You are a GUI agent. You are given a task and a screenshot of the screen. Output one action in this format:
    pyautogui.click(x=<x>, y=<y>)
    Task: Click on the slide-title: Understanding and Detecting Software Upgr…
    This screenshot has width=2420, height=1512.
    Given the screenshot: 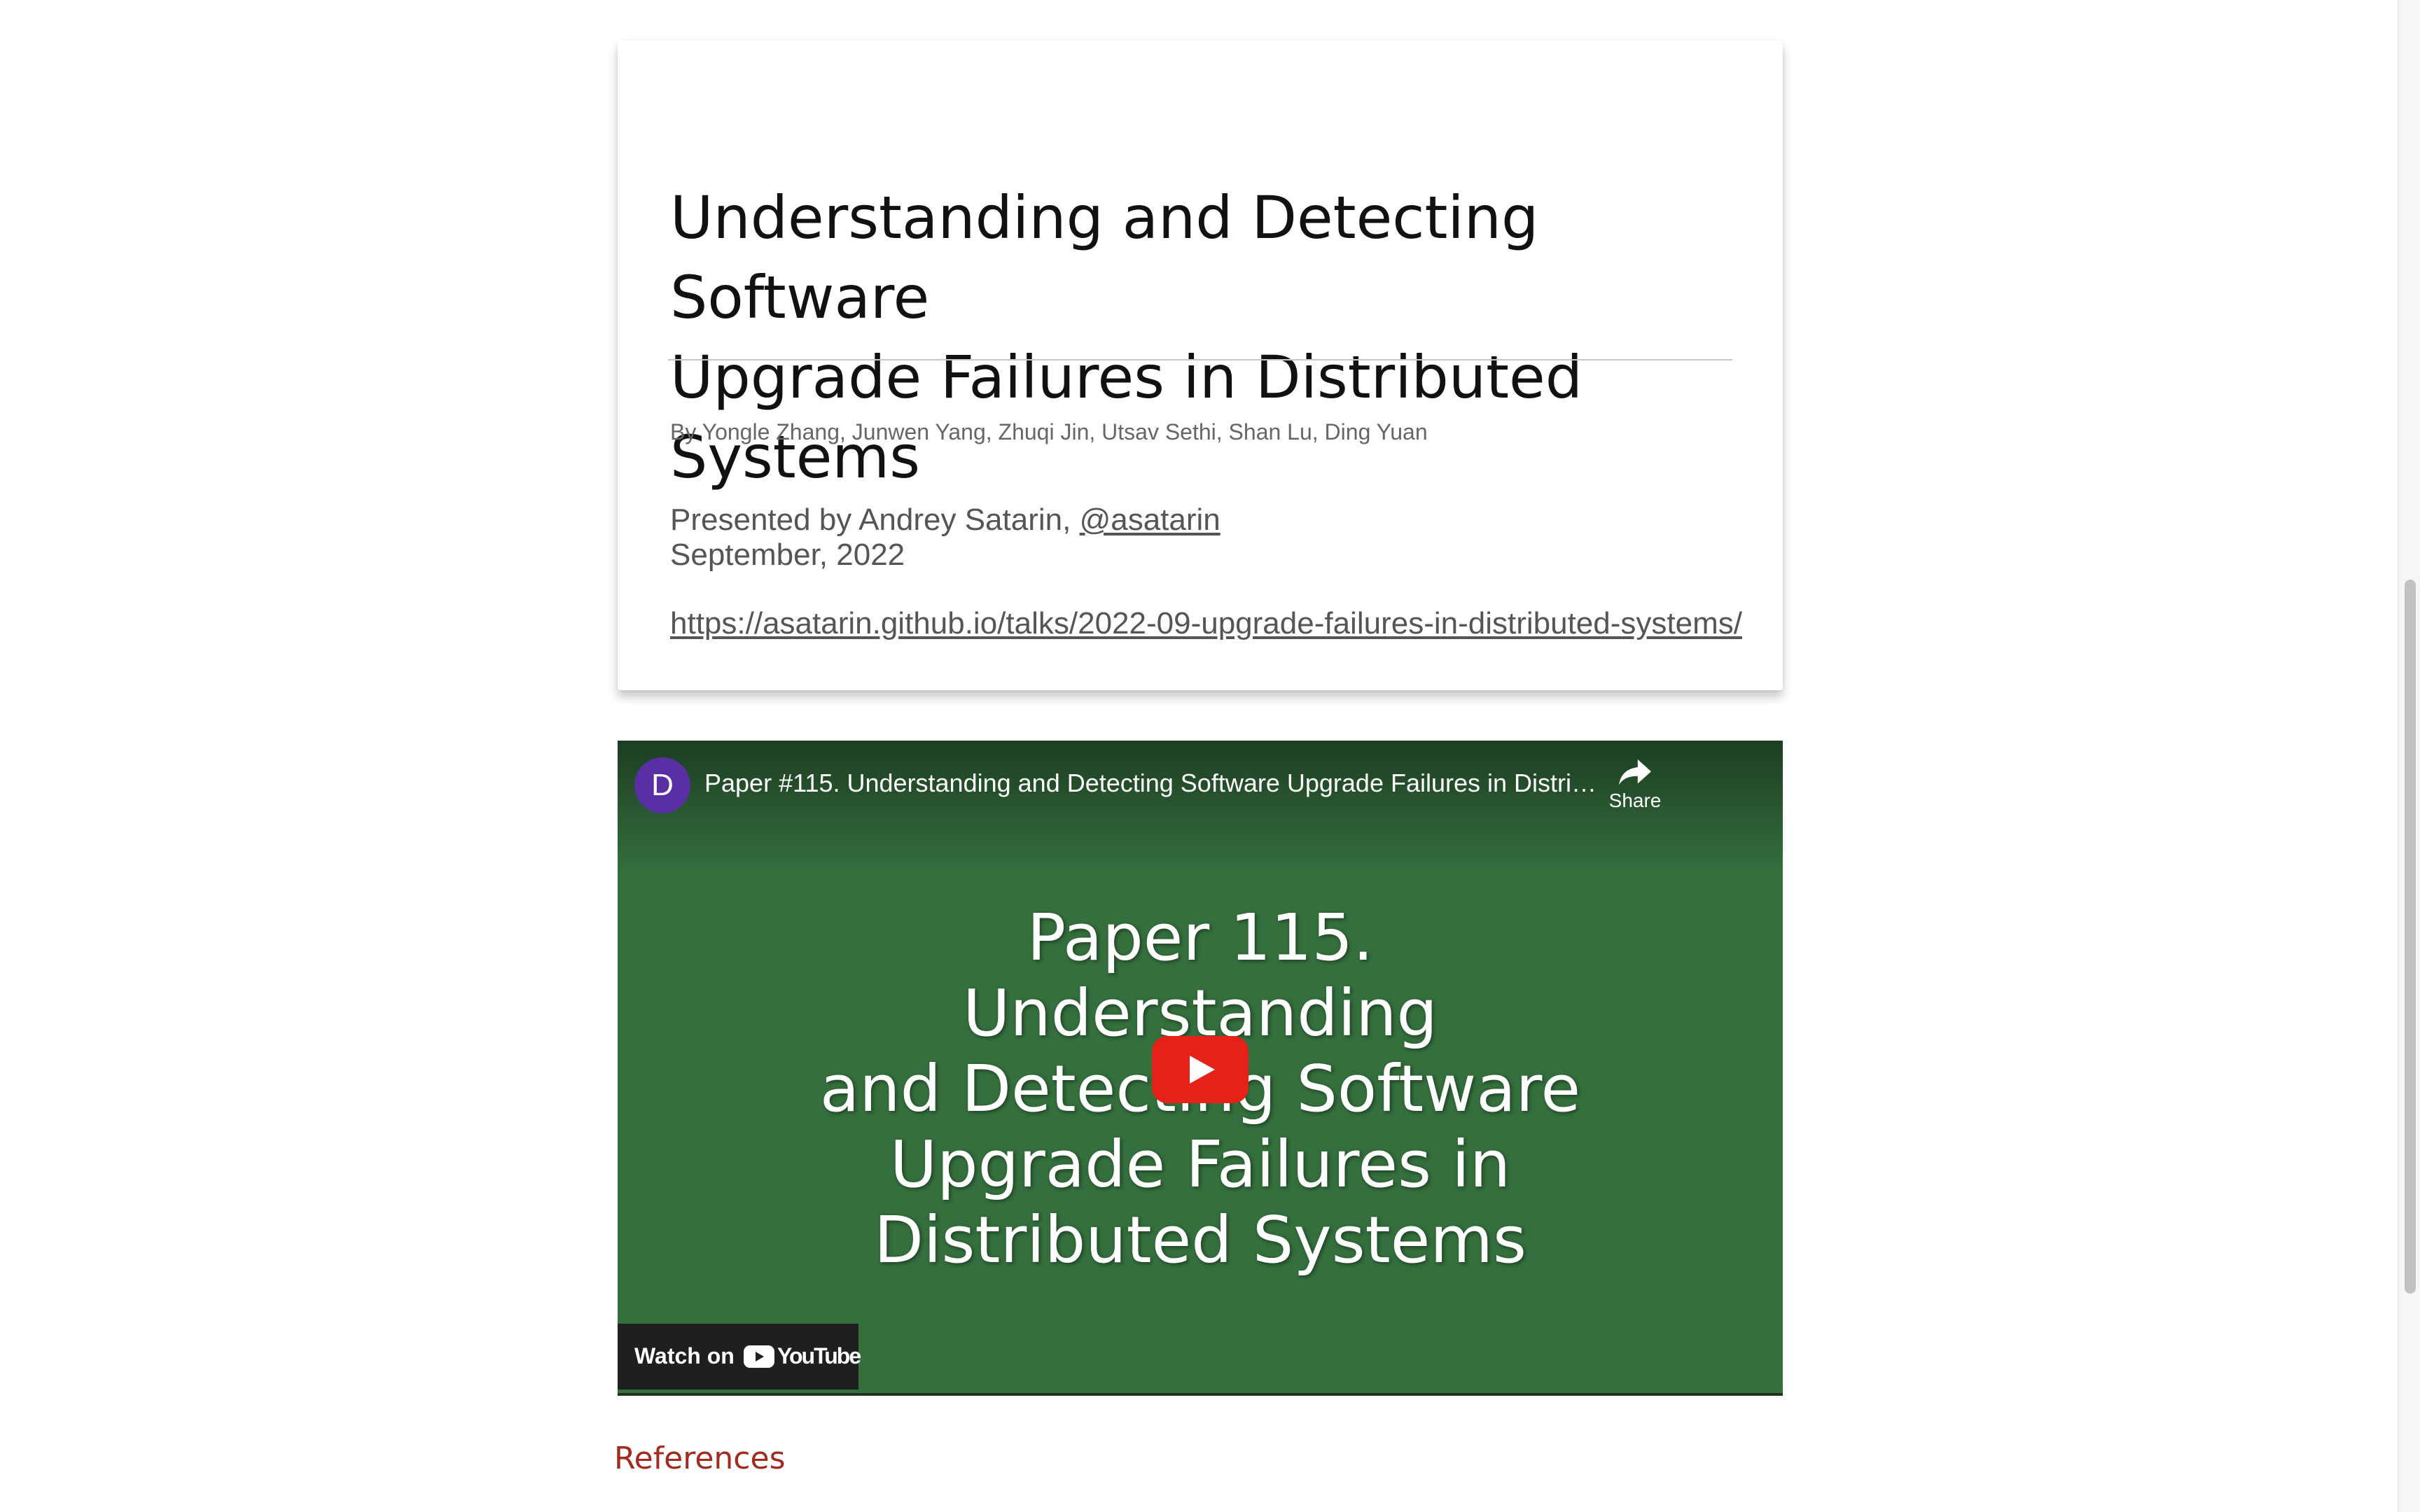 What is the action you would take?
    pyautogui.click(x=1216, y=337)
    